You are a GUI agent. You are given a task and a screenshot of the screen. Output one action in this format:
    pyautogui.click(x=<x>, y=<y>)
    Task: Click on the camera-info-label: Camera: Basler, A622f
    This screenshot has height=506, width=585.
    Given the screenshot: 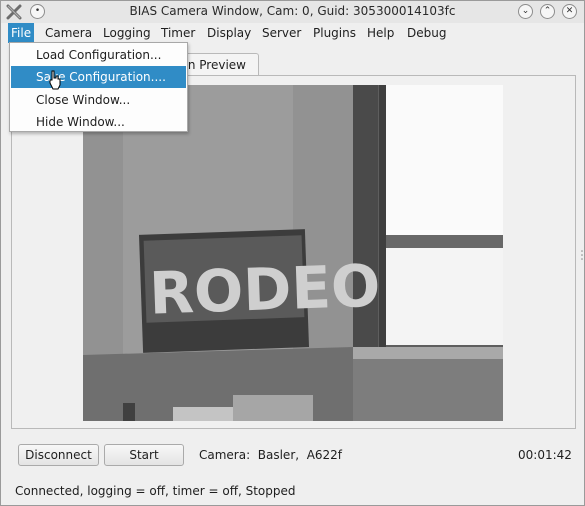 What is the action you would take?
    pyautogui.click(x=271, y=455)
    